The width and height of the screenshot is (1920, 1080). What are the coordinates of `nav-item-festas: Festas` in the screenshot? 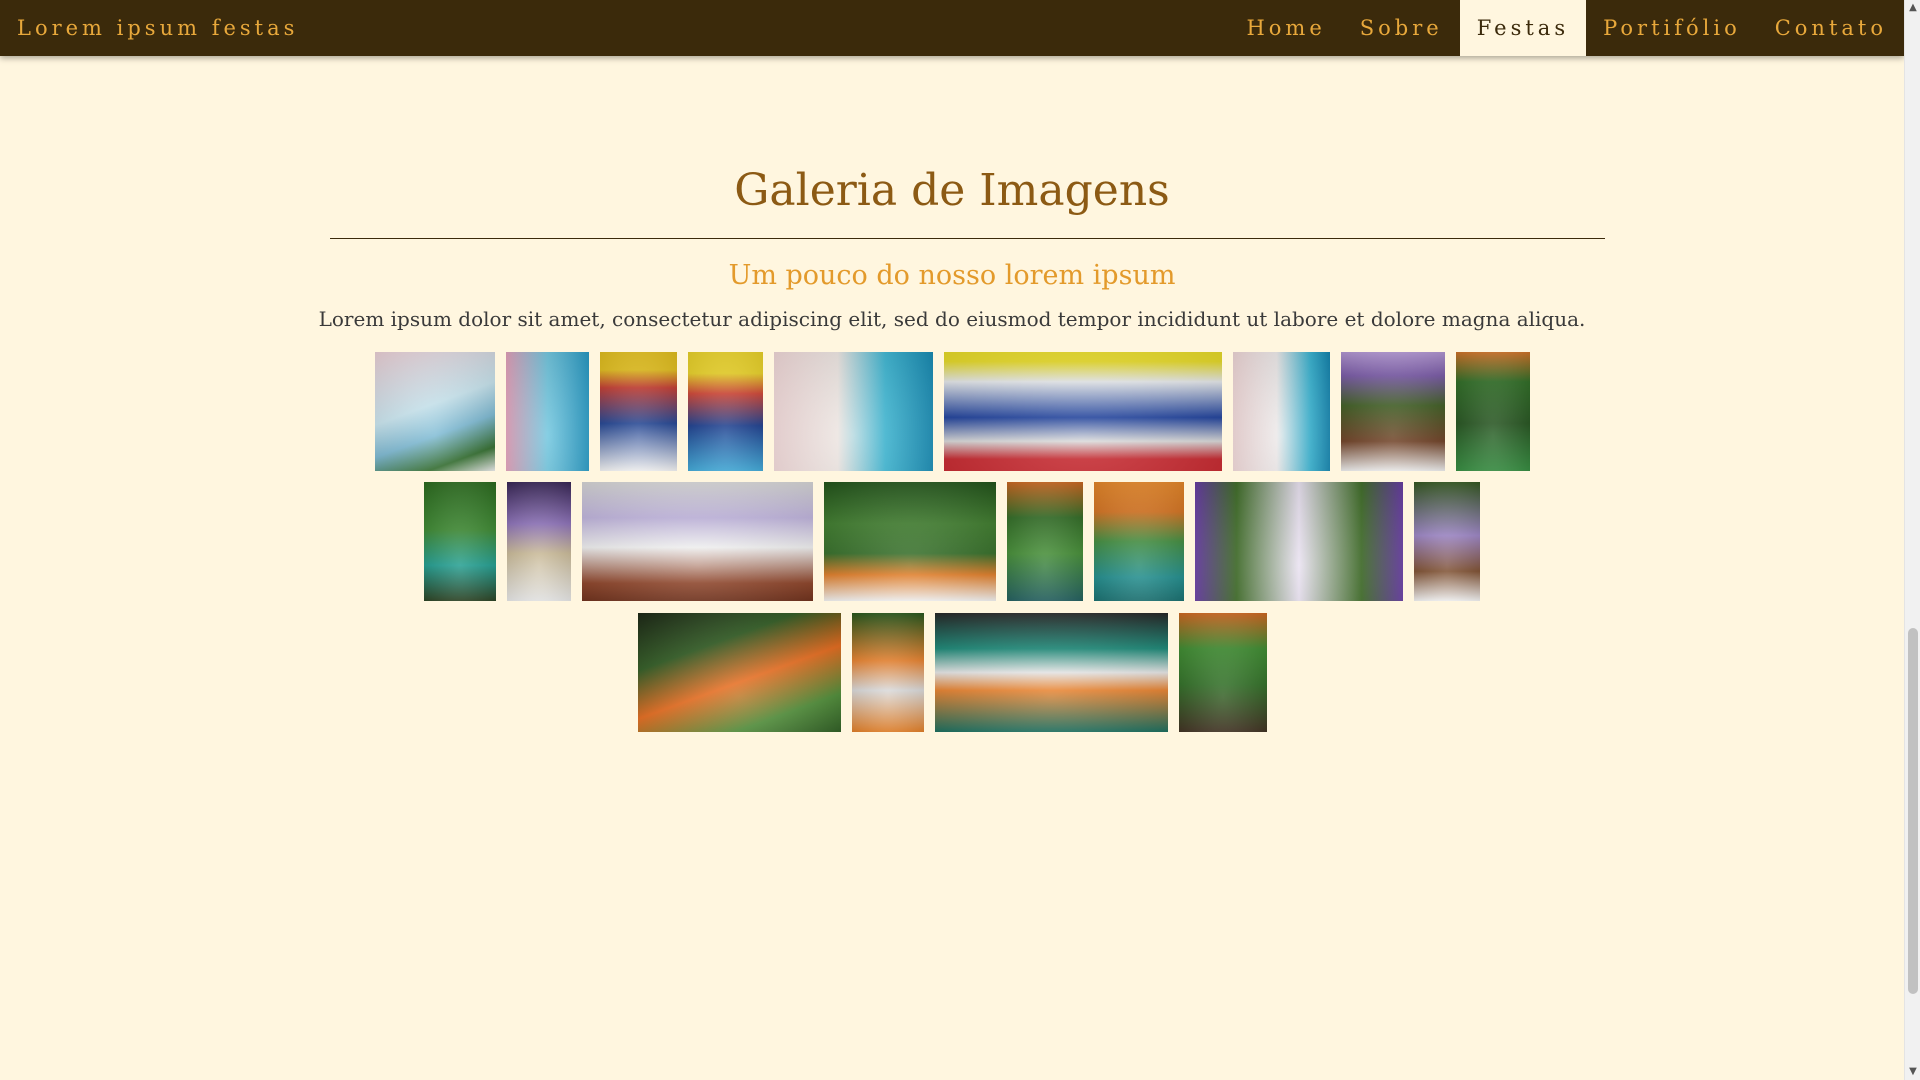 It's located at (1523, 28).